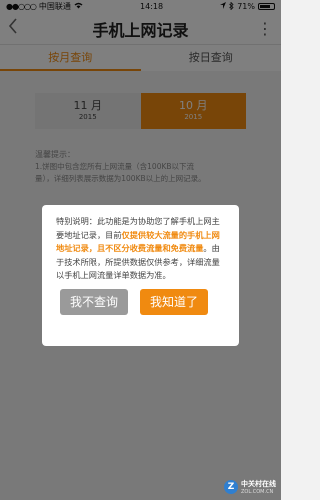  I want to click on watermark: Z 中关村在线 ZOL.COM.CN, so click(250, 487).